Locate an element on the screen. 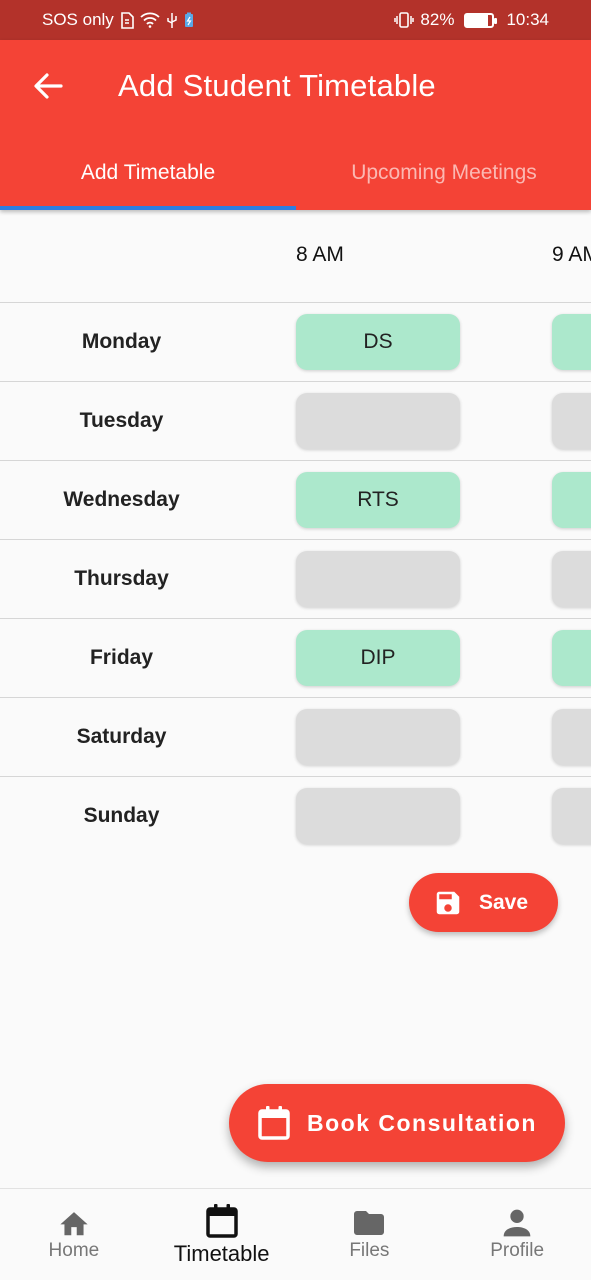  status-left: SOS only is located at coordinates (118, 20).